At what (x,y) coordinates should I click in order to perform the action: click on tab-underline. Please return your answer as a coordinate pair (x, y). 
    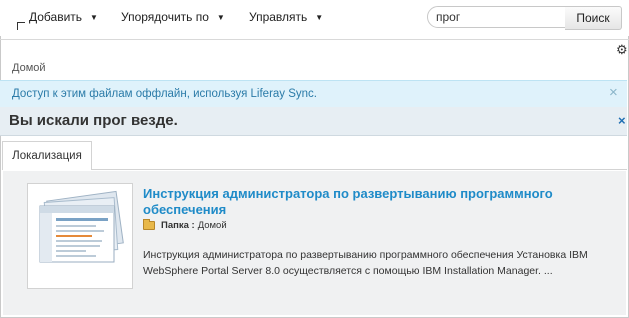
    Looking at the image, I should click on (359, 169).